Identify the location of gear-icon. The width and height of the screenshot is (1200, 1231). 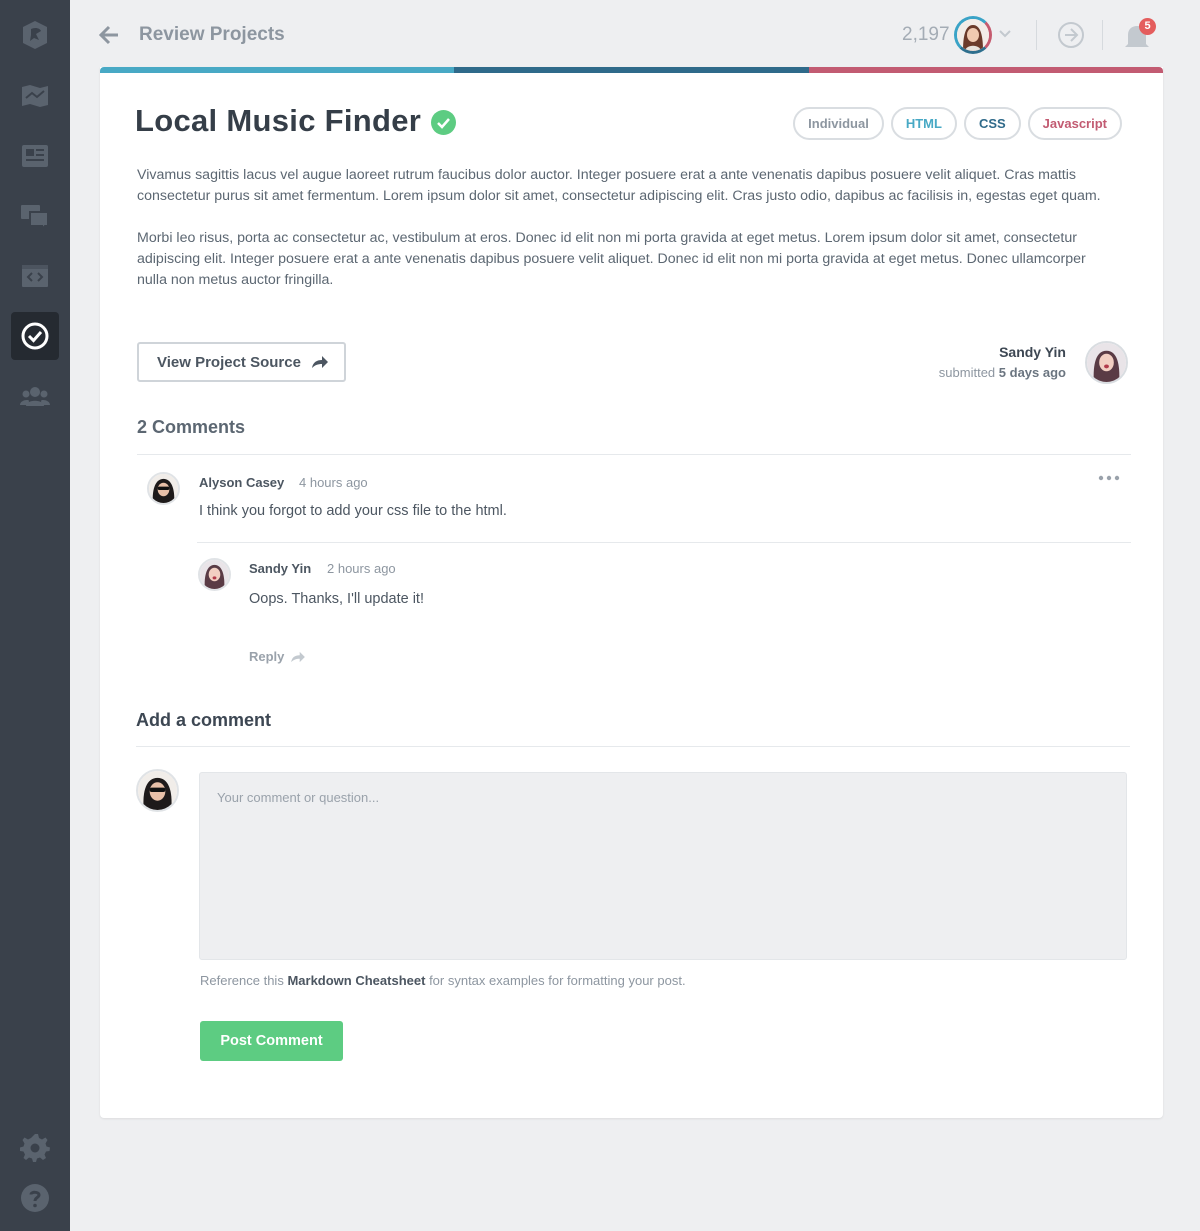
(35, 1148).